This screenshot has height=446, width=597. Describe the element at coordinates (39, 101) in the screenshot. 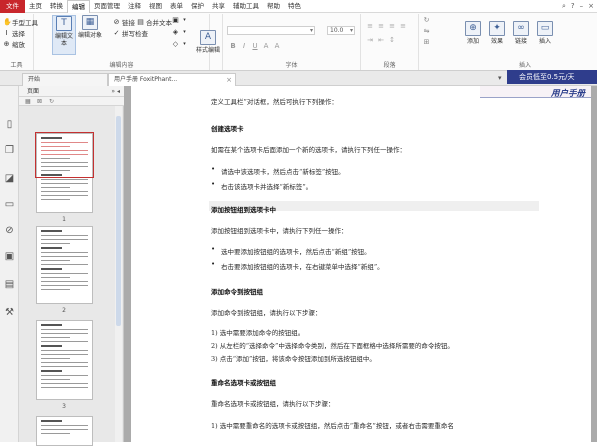

I see `thumb-delete-icon: ⊠` at that location.